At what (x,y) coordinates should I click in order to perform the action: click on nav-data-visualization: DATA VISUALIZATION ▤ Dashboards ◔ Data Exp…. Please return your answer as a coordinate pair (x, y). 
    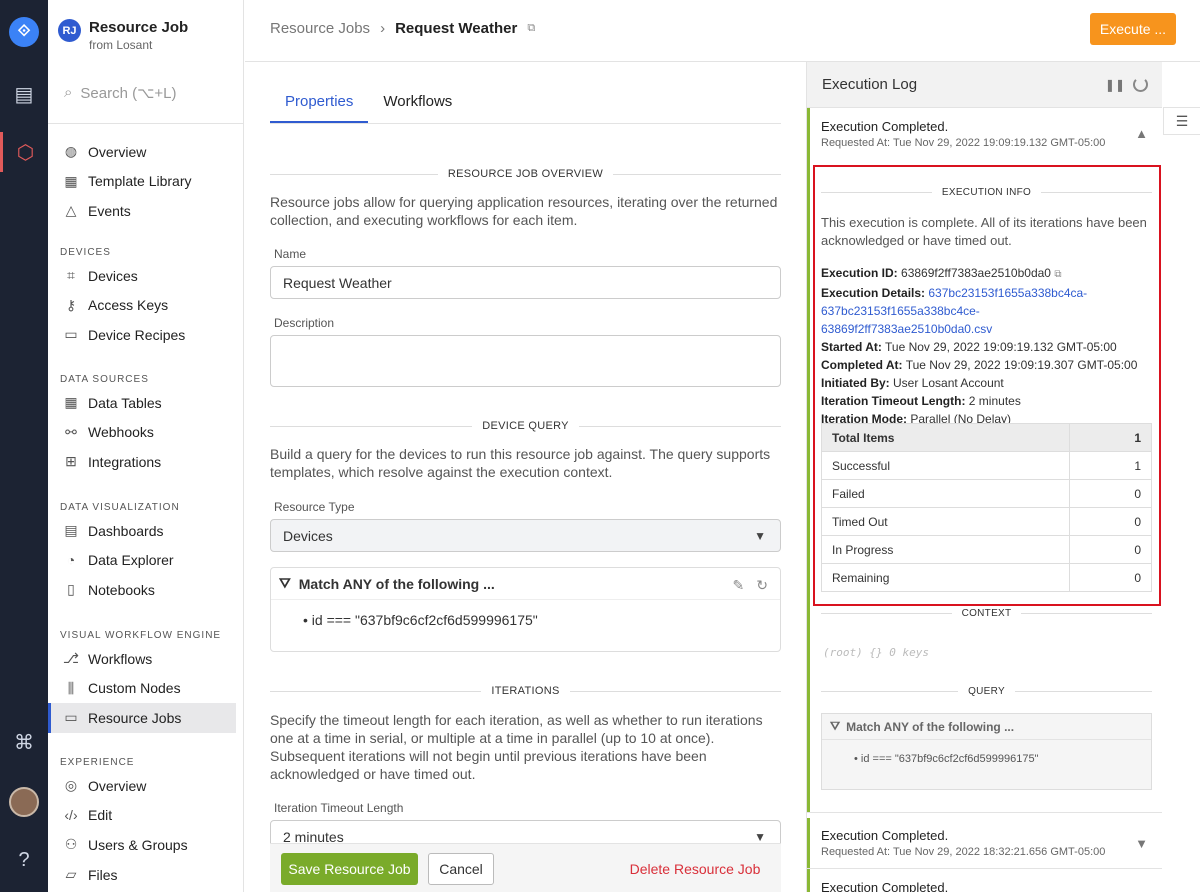
    Looking at the image, I should click on (146, 552).